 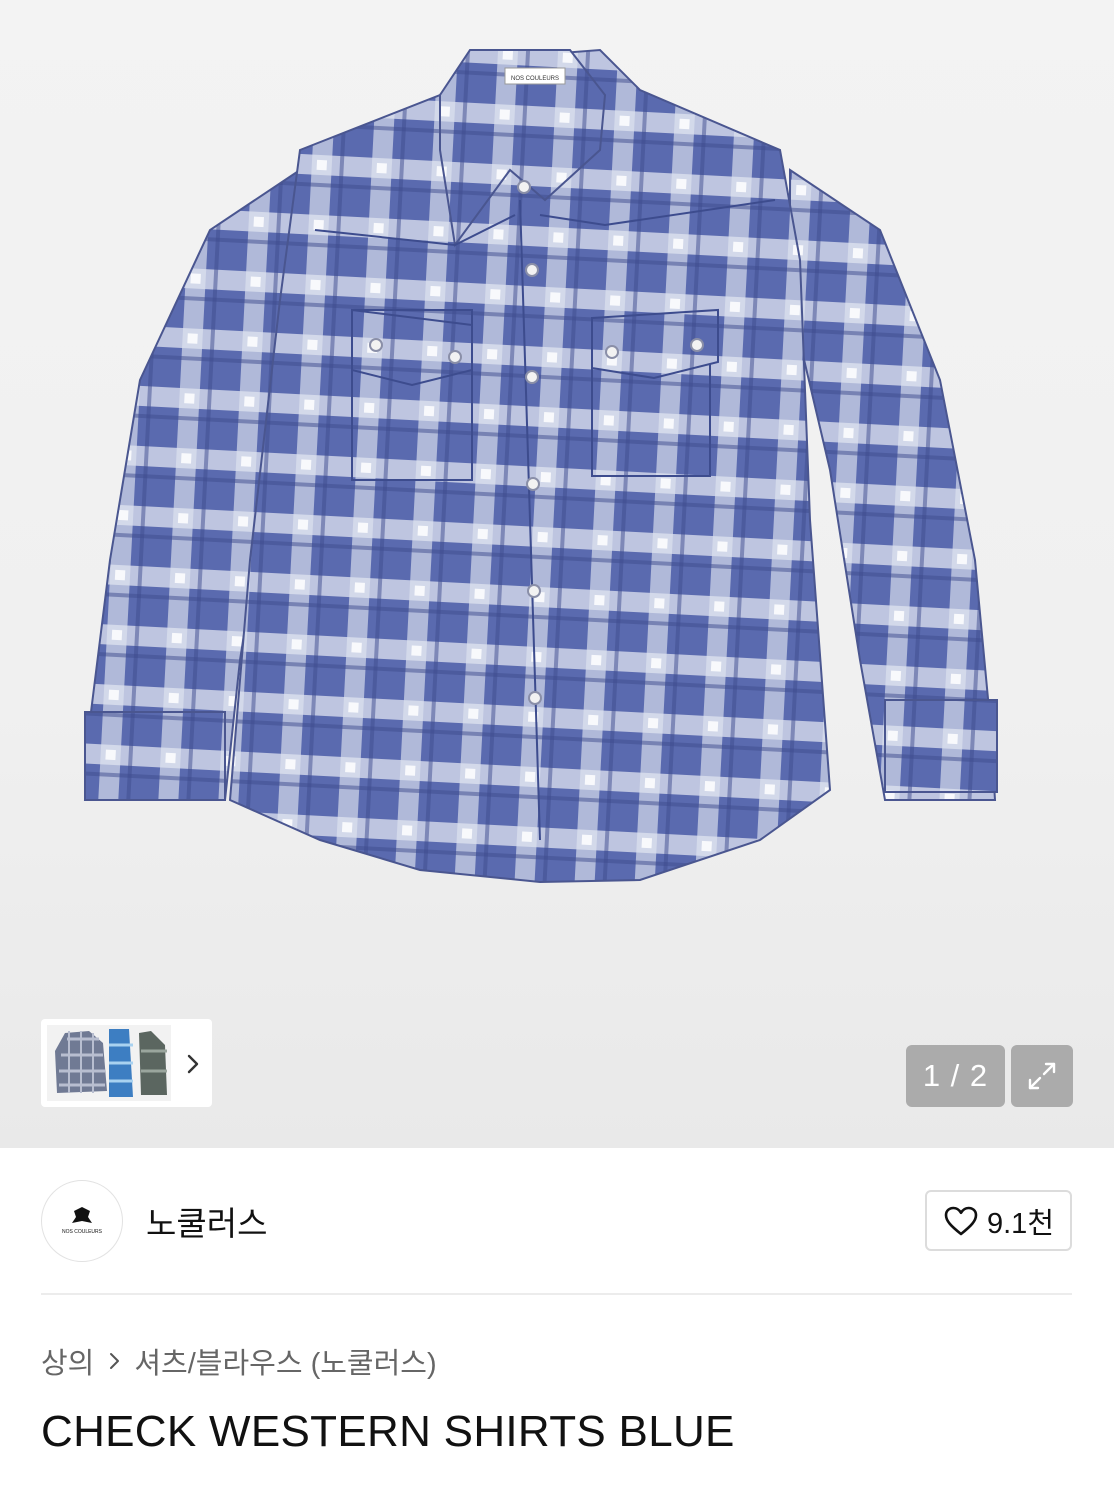 What do you see at coordinates (67, 1361) in the screenshot?
I see `breadcrumb-item-category: 상의` at bounding box center [67, 1361].